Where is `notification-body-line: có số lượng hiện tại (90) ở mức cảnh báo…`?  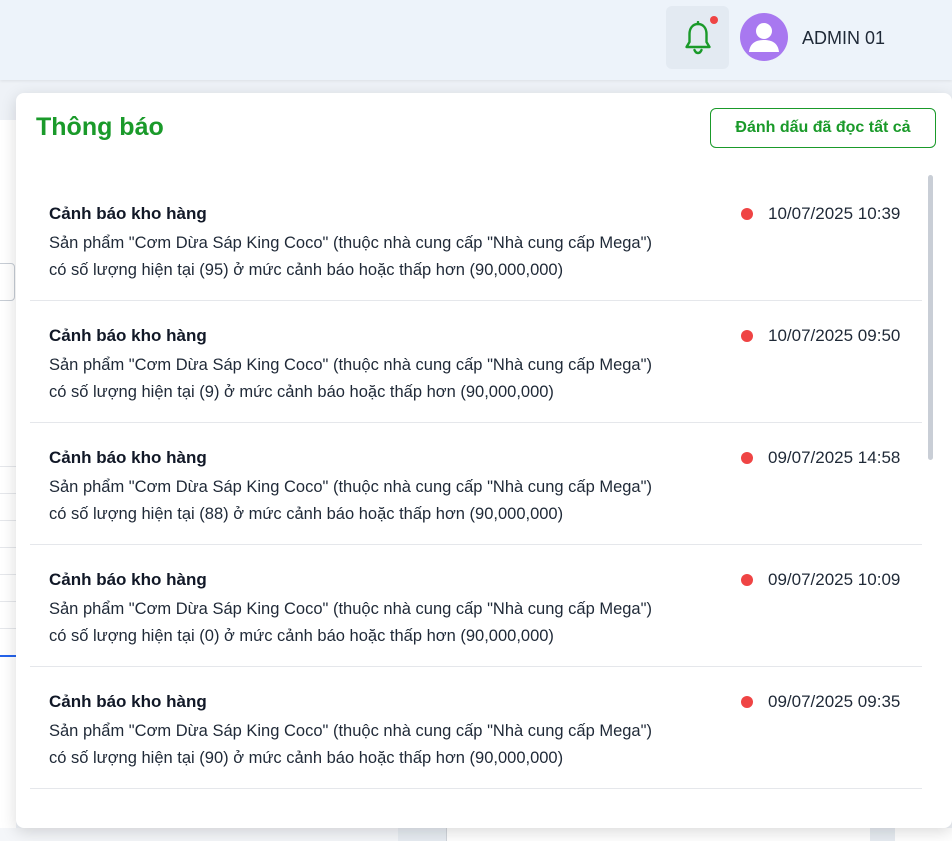
notification-body-line: có số lượng hiện tại (90) ở mức cảnh báo… is located at coordinates (306, 758).